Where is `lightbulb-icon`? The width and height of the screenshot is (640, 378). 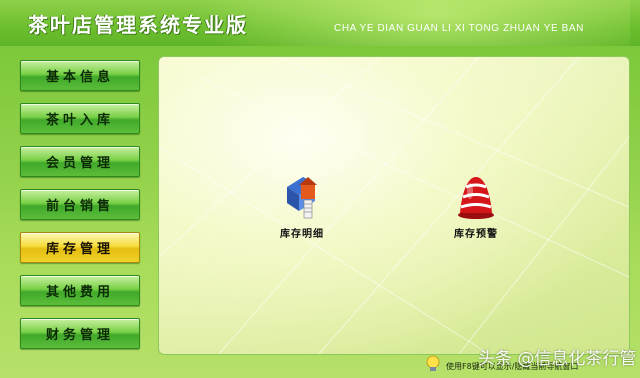
lightbulb-icon is located at coordinates (433, 363).